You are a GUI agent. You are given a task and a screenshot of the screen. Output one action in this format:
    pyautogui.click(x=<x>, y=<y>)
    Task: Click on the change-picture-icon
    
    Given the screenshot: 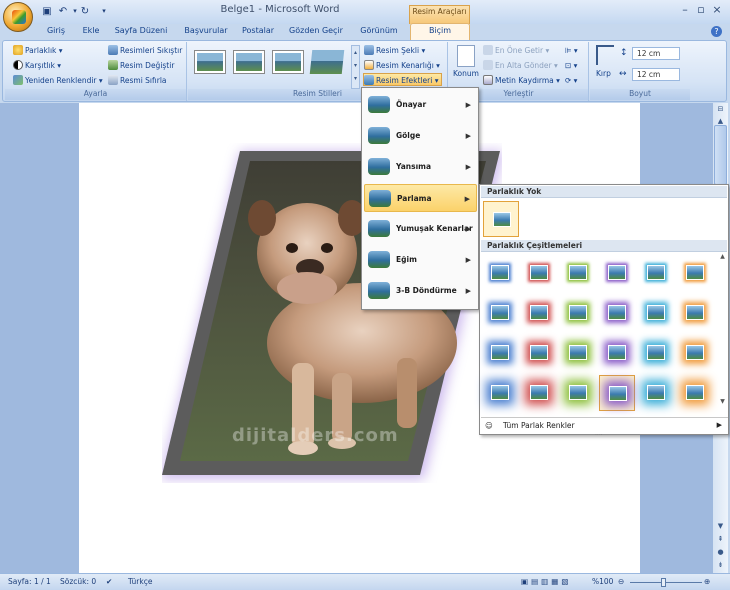 What is the action you would take?
    pyautogui.click(x=113, y=65)
    